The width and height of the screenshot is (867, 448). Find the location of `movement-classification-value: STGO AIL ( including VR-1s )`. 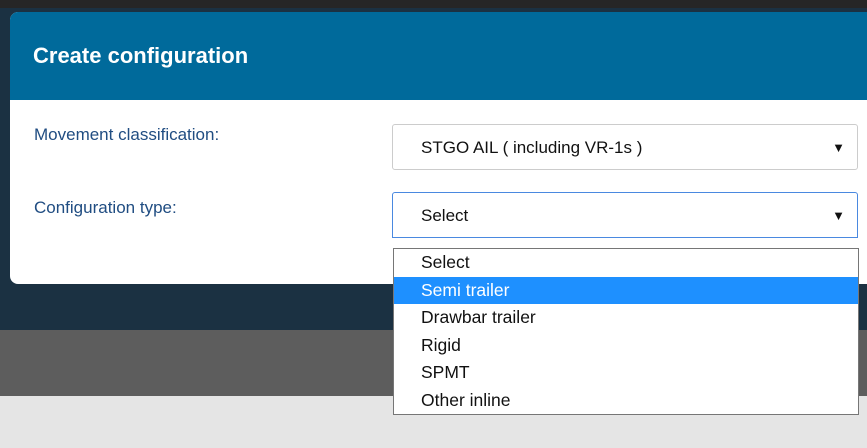

movement-classification-value: STGO AIL ( including VR-1s ) is located at coordinates (532, 147).